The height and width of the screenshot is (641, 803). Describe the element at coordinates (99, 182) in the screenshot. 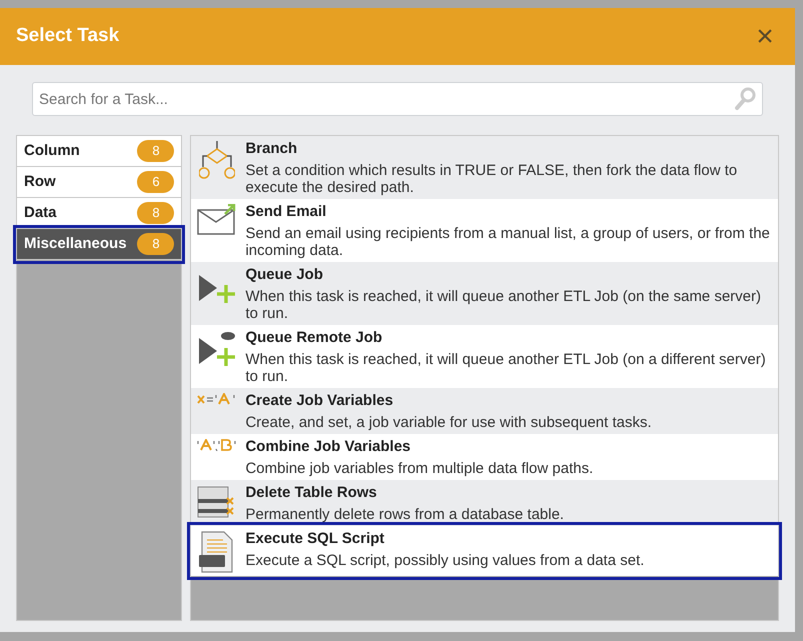

I see `category-item: Row 6` at that location.